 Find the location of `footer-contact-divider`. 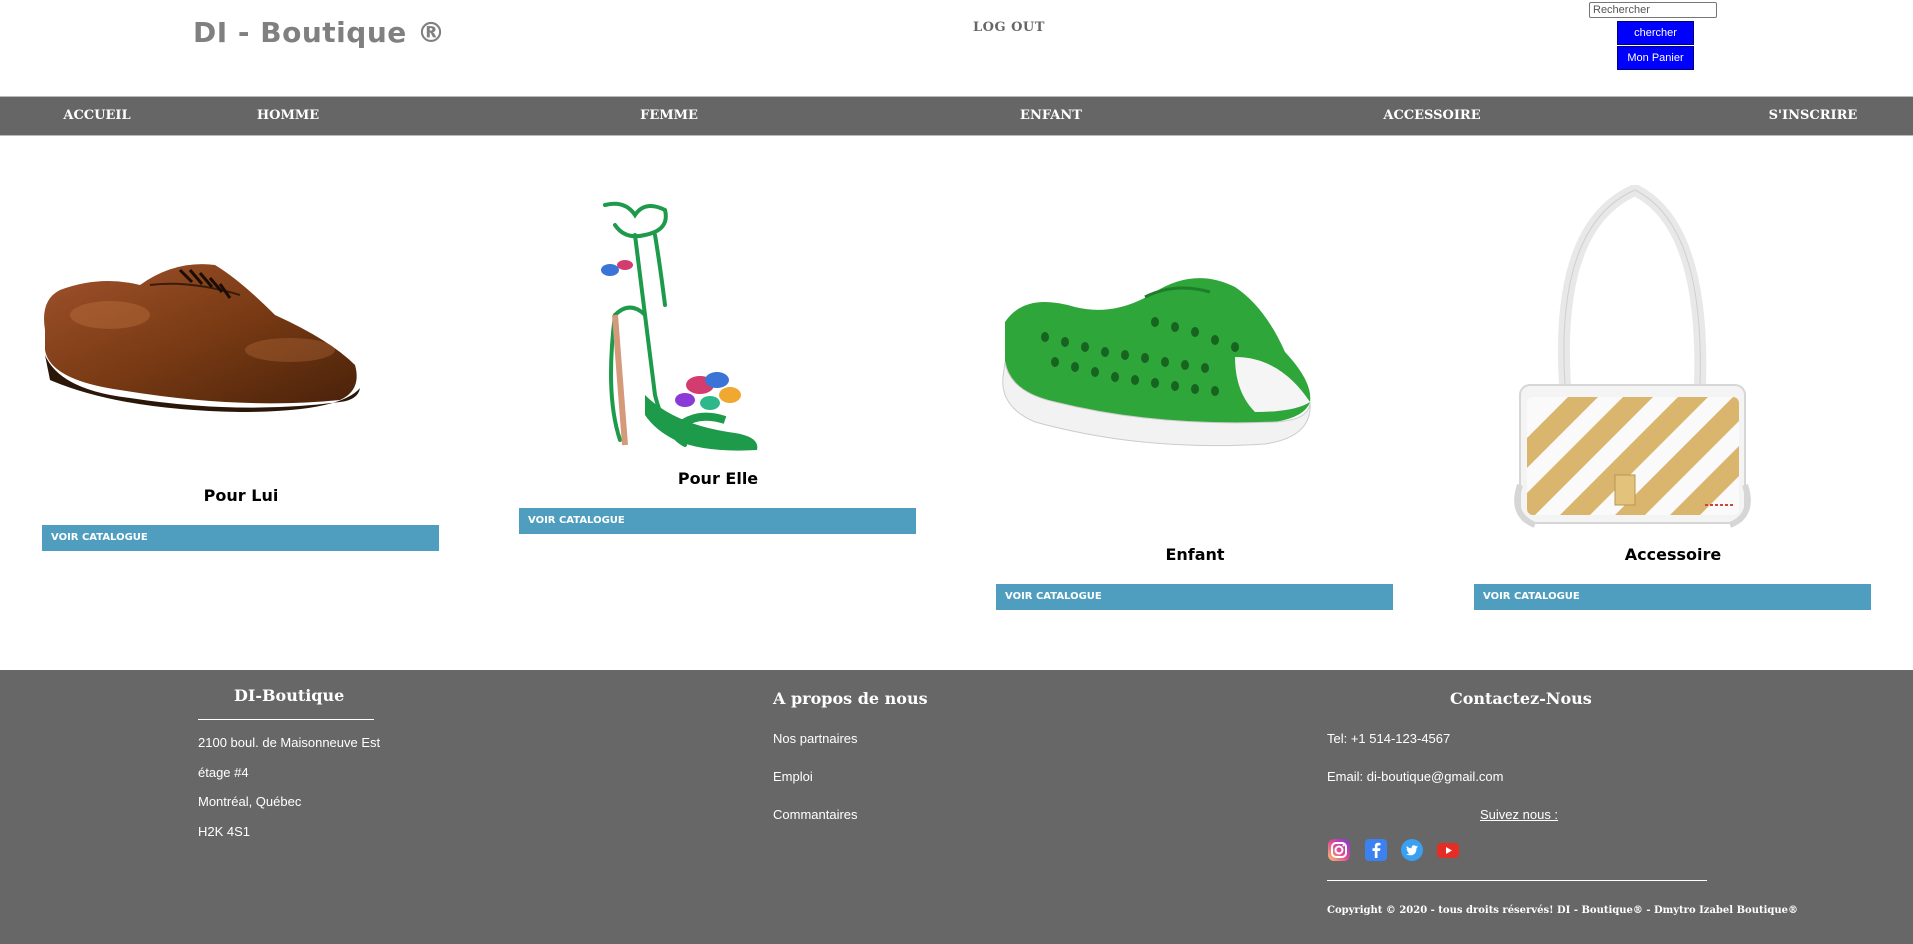

footer-contact-divider is located at coordinates (1517, 880).